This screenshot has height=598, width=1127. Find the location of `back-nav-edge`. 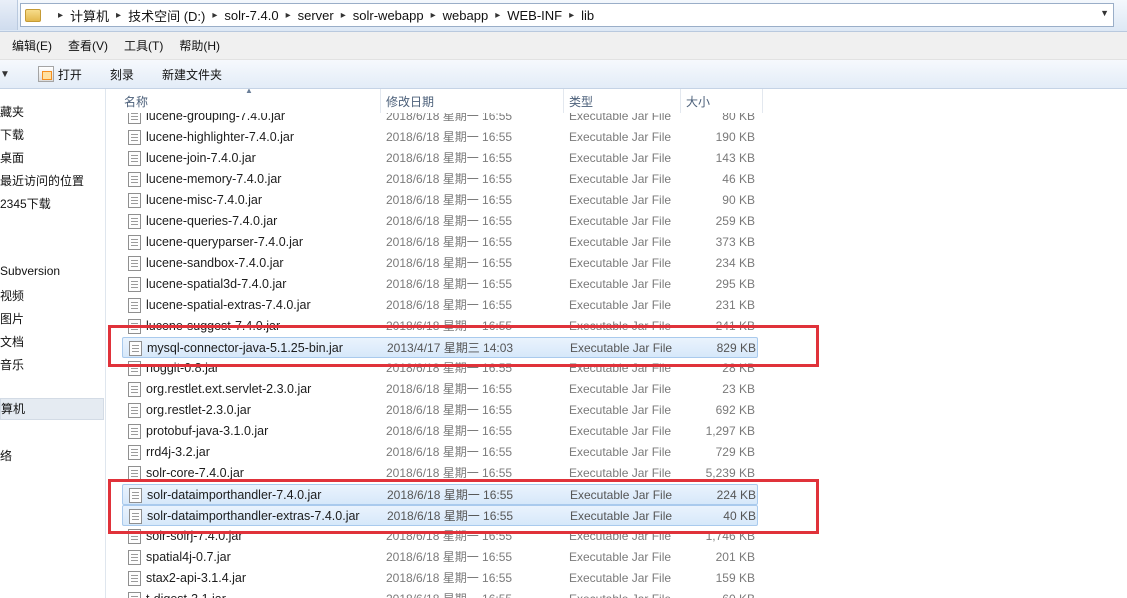

back-nav-edge is located at coordinates (9, 15).